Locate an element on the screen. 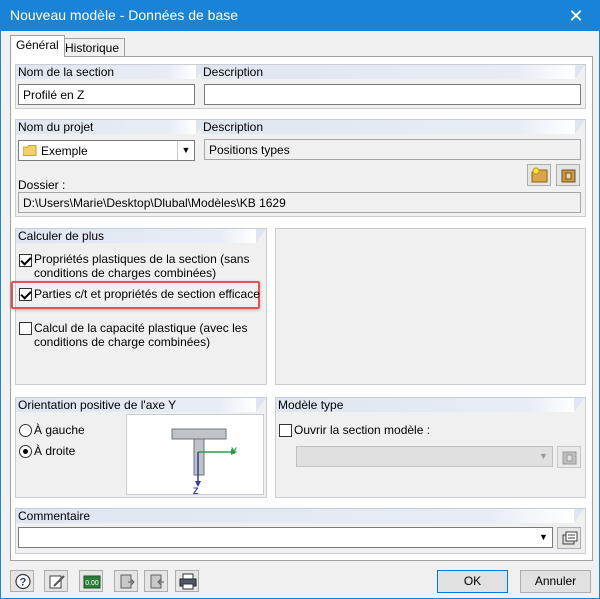 The width and height of the screenshot is (600, 599). project-manager-icon is located at coordinates (568, 176).